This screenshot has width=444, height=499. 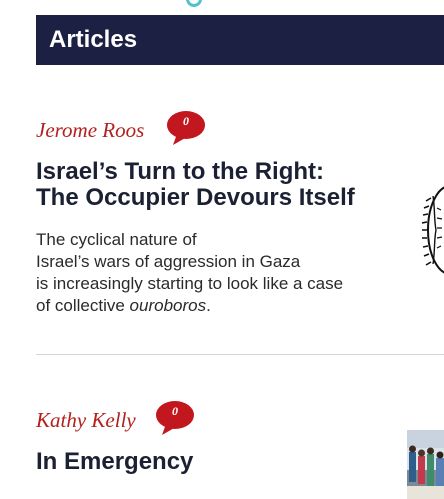 What do you see at coordinates (180, 171) in the screenshot?
I see `headline-line: Israel’s Turn to the Right:` at bounding box center [180, 171].